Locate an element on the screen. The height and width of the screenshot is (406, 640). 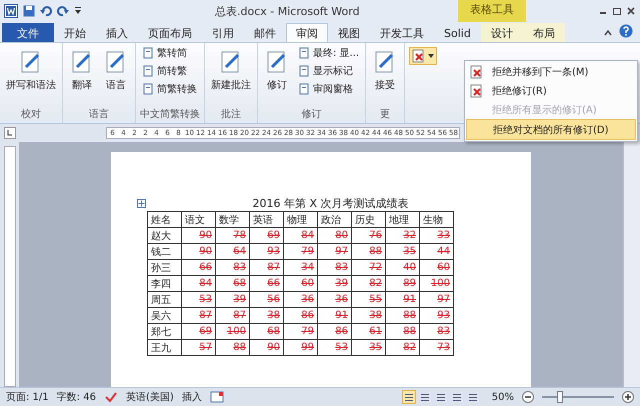
context-tab-label: 表格工具 is located at coordinates (492, 11).